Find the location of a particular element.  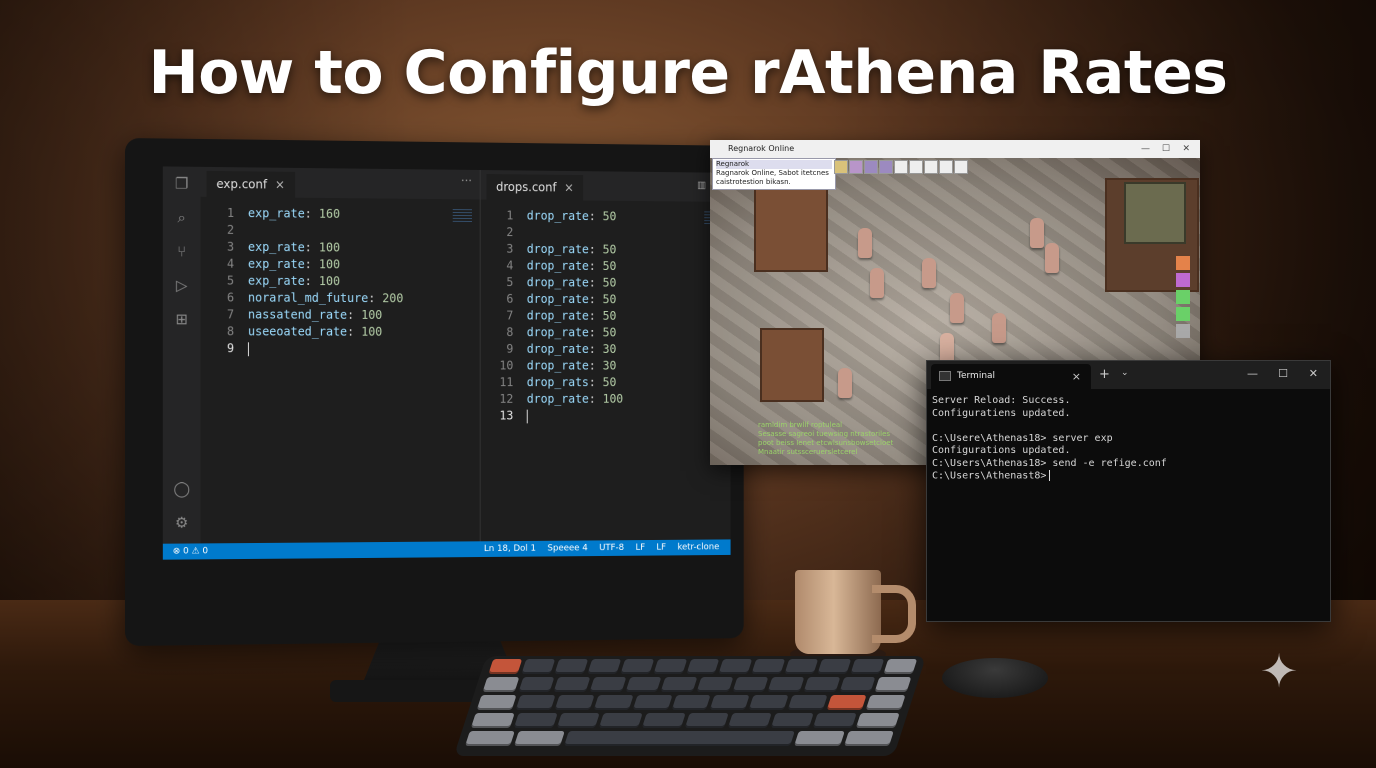

code-line: 6 noraral_md_future: 200 is located at coordinates (340, 298).